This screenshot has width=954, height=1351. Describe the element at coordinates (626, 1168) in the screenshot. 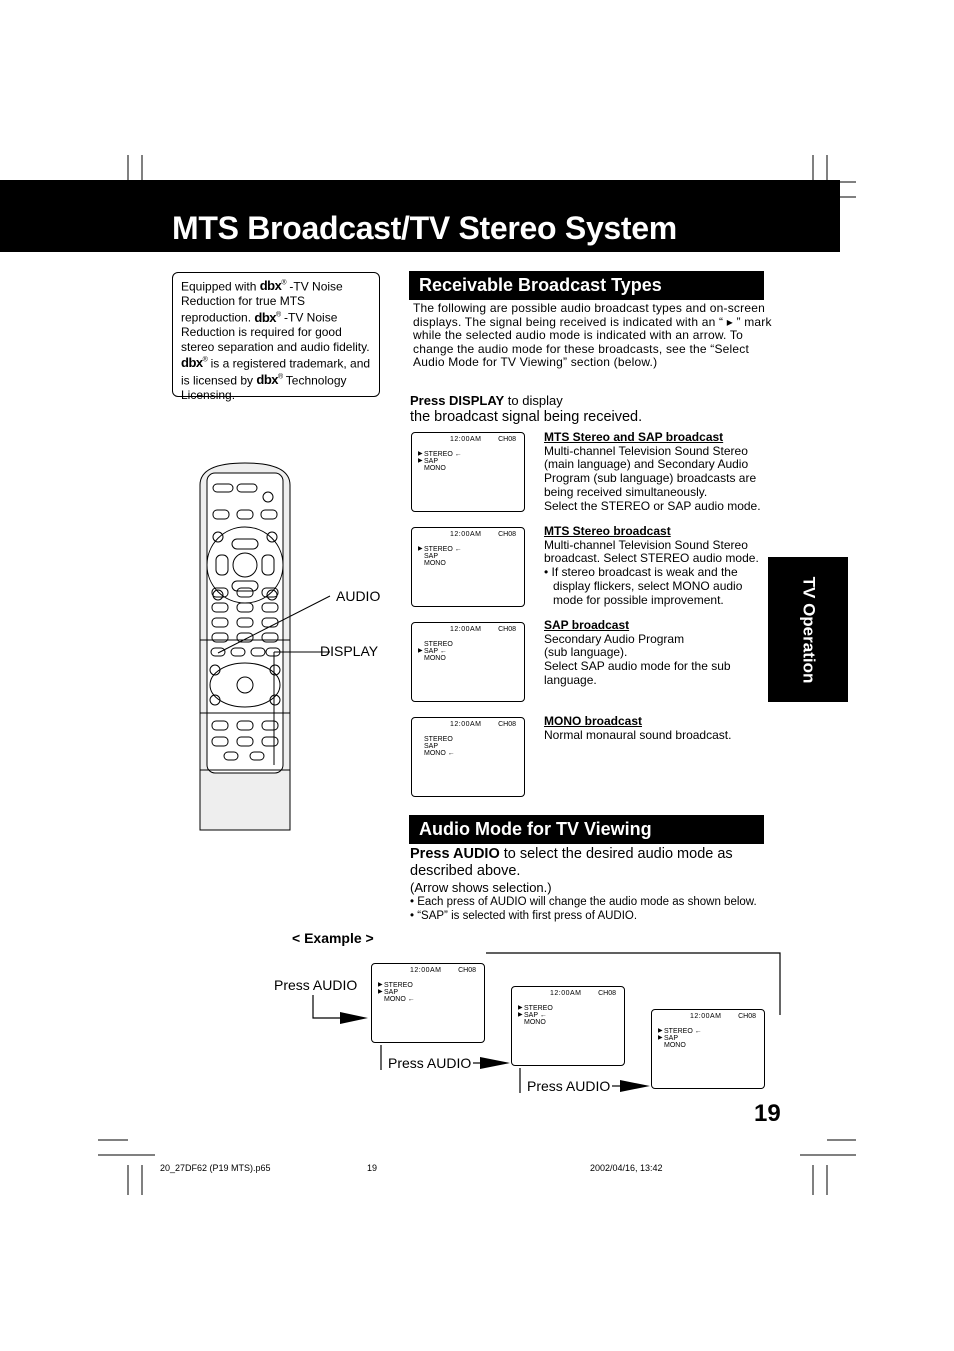

I see `footer-timestamp: 2002/04/16, 13:42` at that location.